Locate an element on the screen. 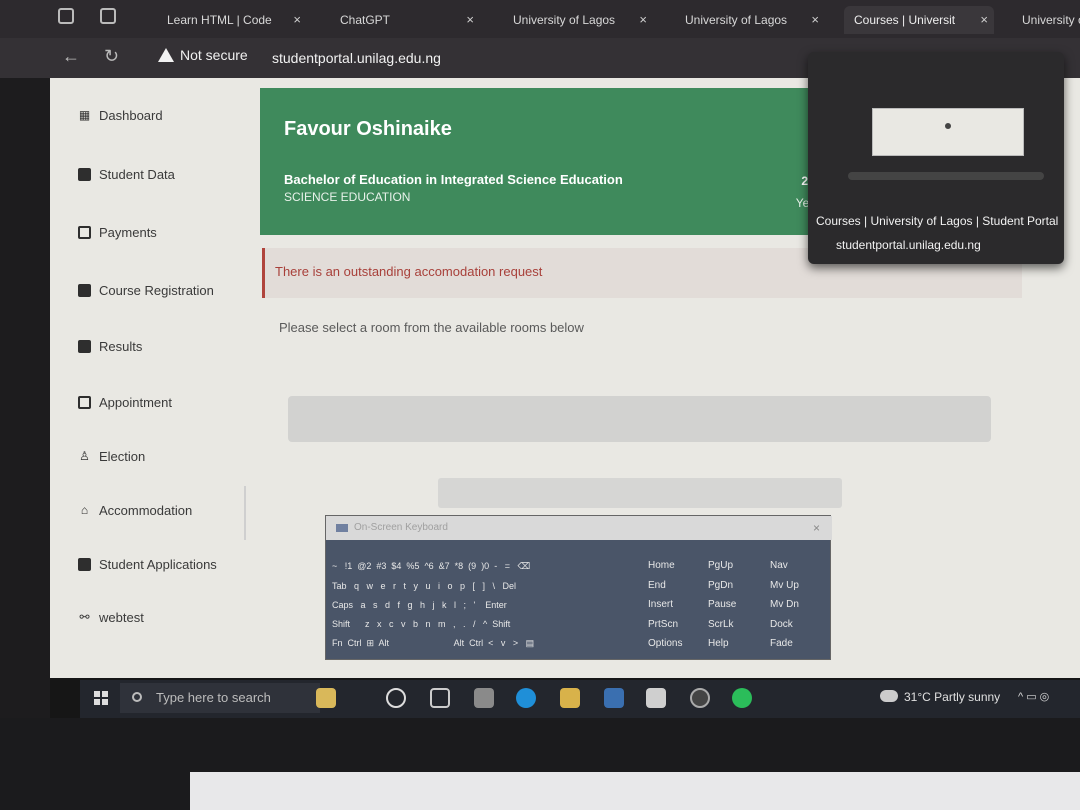 The image size is (1080, 810). keyboard-nav-column: Home End Insert PrtScn Options is located at coordinates (665, 609).